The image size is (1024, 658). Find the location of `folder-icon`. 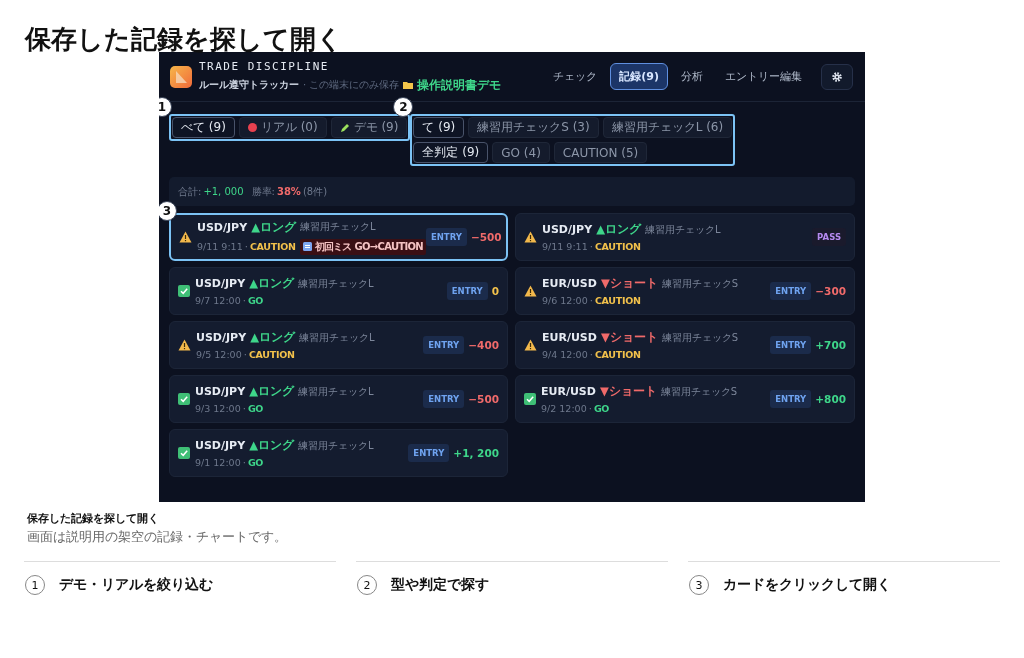

folder-icon is located at coordinates (408, 85).